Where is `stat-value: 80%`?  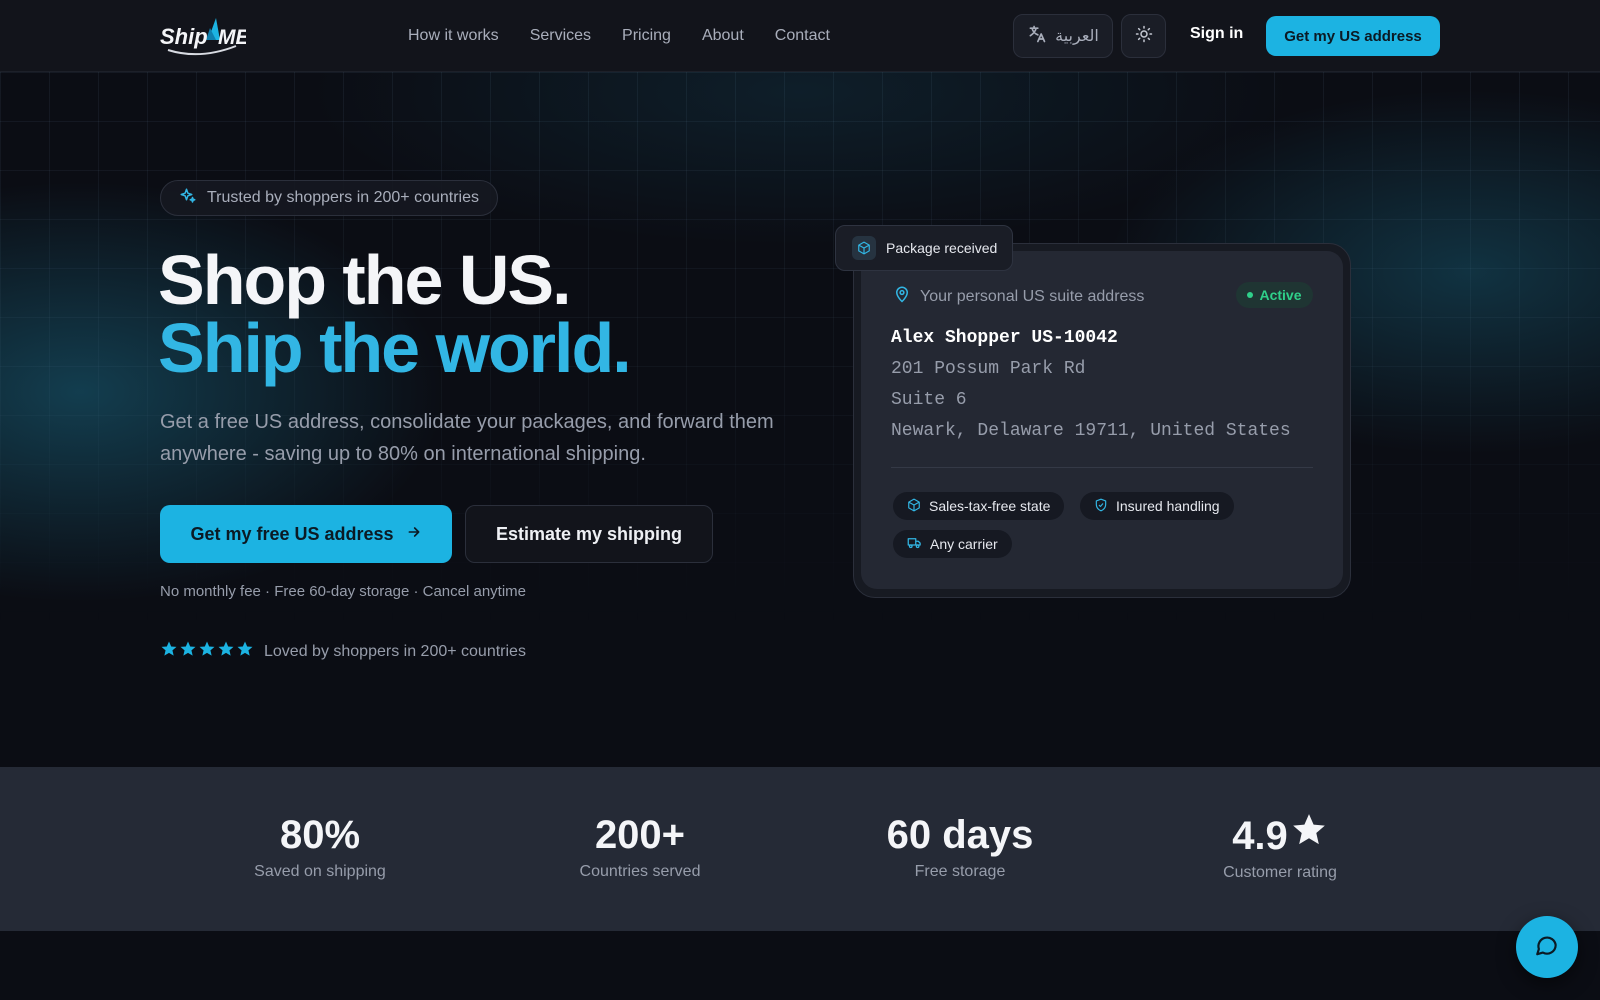
stat-value: 80% is located at coordinates (320, 835).